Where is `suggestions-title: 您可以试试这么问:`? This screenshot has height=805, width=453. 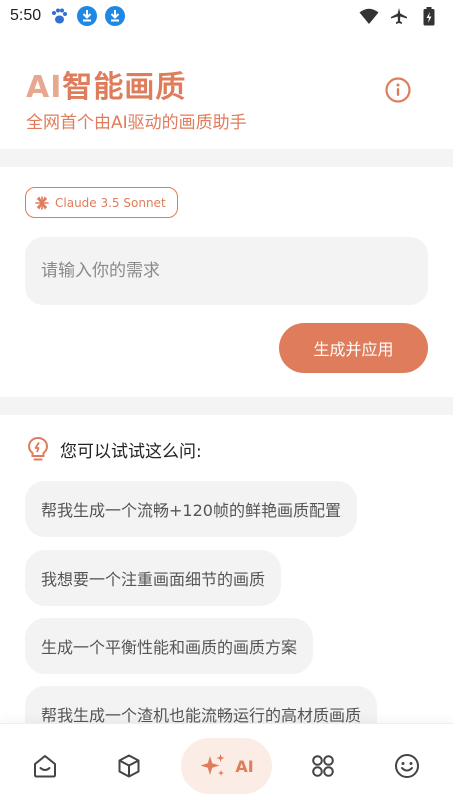 suggestions-title: 您可以试试这么问: is located at coordinates (131, 451).